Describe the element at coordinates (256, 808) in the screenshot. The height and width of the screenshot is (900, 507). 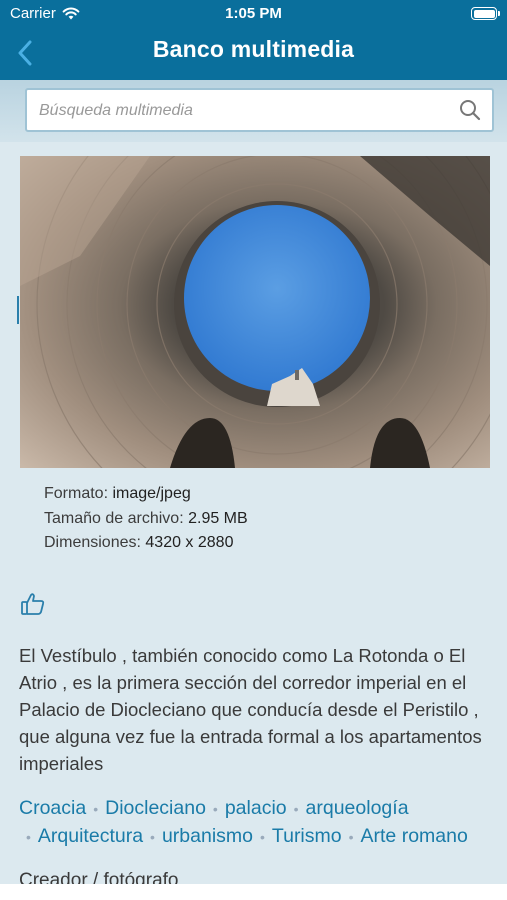
I see `tag-link: palacio` at that location.